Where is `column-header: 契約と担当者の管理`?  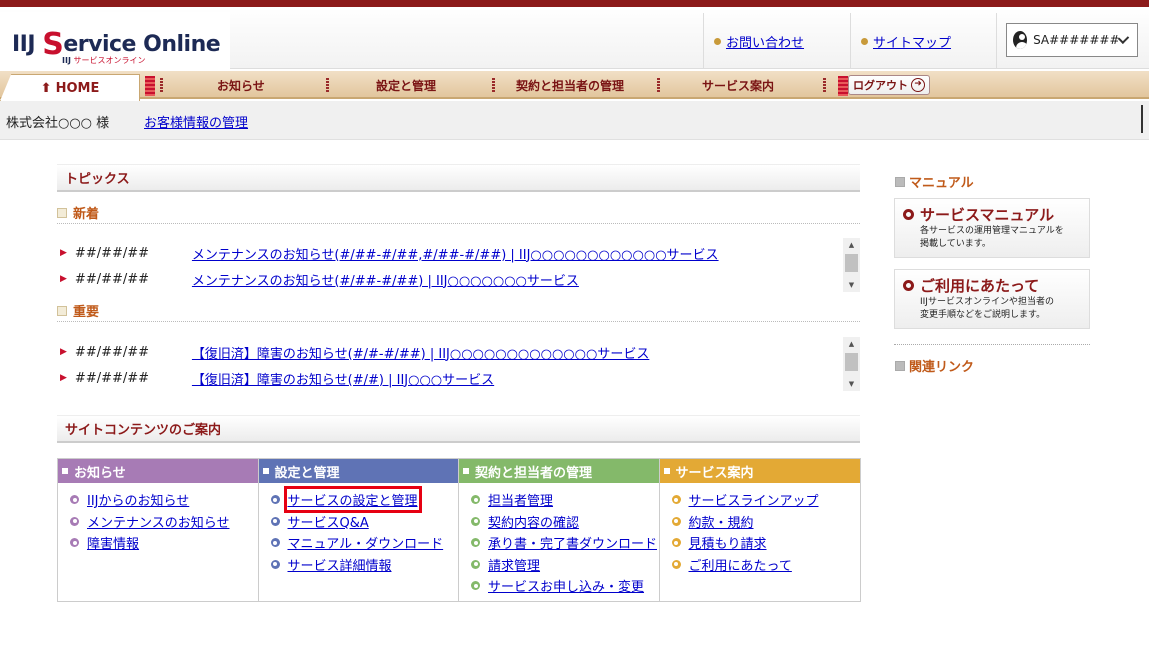
column-header: 契約と担当者の管理 is located at coordinates (559, 471).